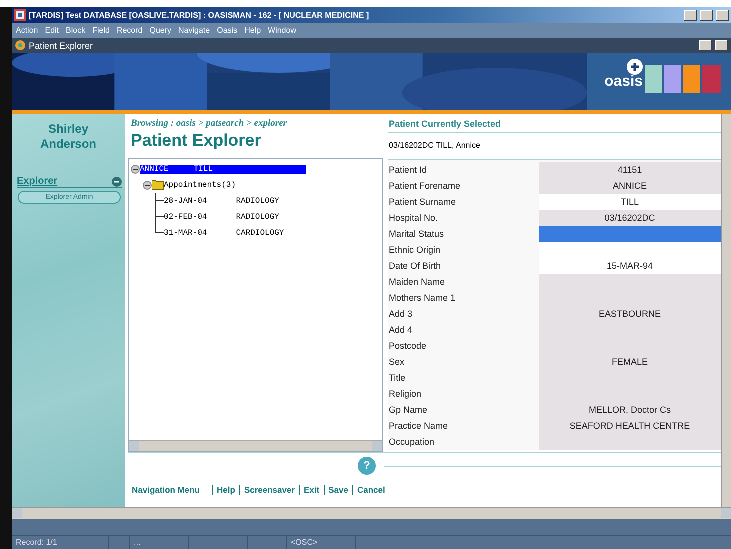  Describe the element at coordinates (397, 378) in the screenshot. I see `field-label: Title` at that location.